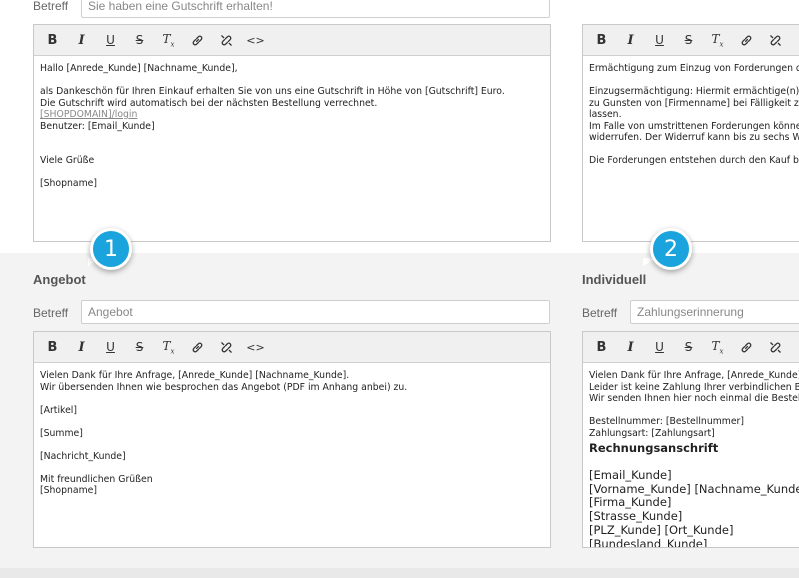 This screenshot has height=578, width=799. Describe the element at coordinates (671, 249) in the screenshot. I see `step-badge-2: 2` at that location.